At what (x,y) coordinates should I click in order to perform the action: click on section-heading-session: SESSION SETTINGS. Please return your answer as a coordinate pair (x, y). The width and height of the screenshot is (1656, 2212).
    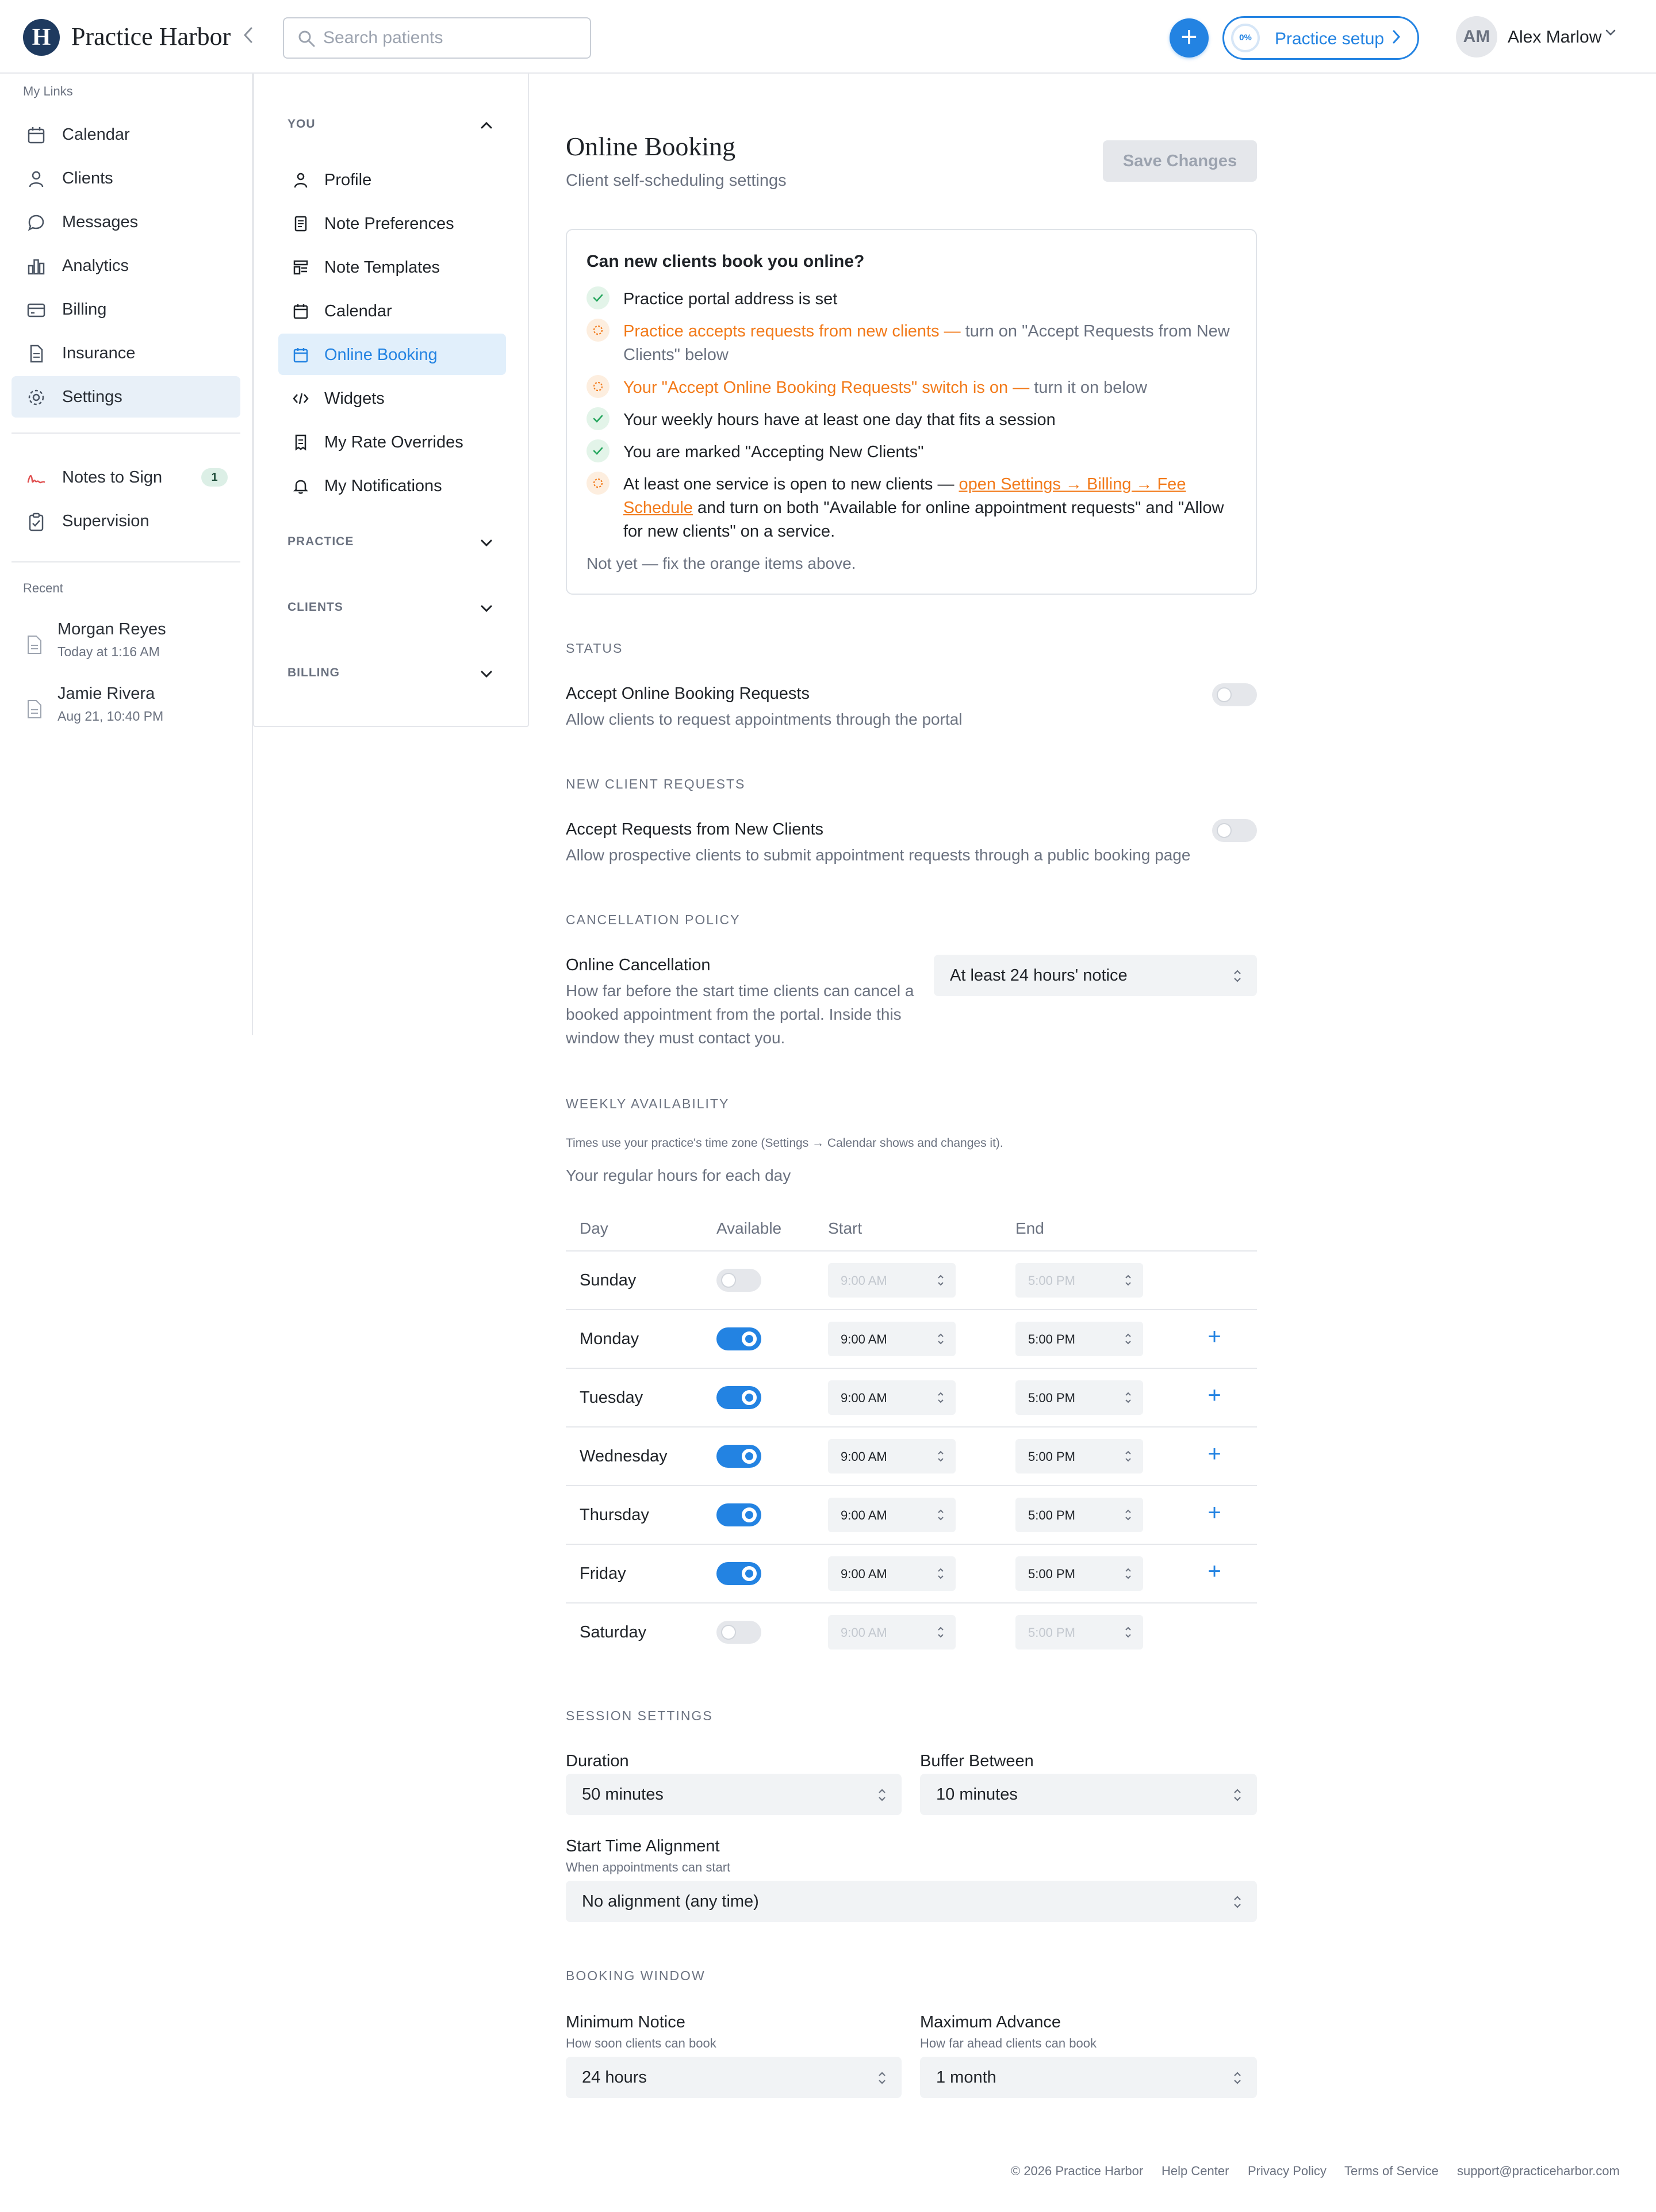
    Looking at the image, I should click on (639, 1715).